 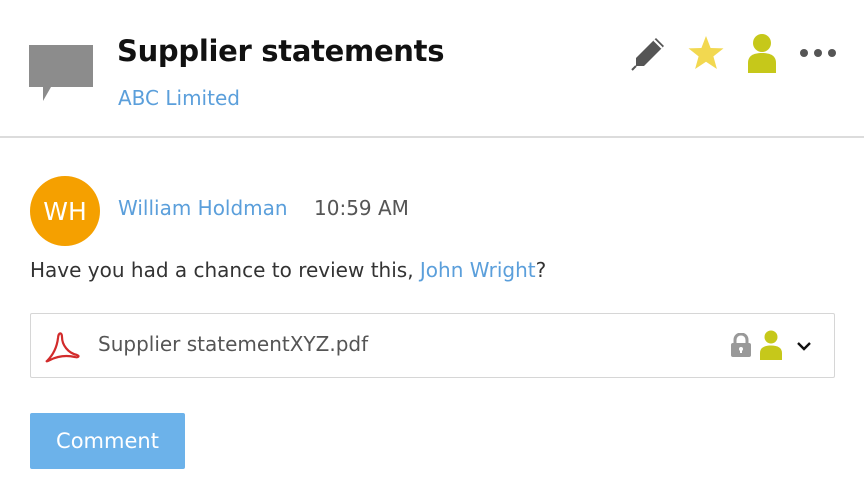 What do you see at coordinates (281, 51) in the screenshot?
I see `page-title: Supplier statements` at bounding box center [281, 51].